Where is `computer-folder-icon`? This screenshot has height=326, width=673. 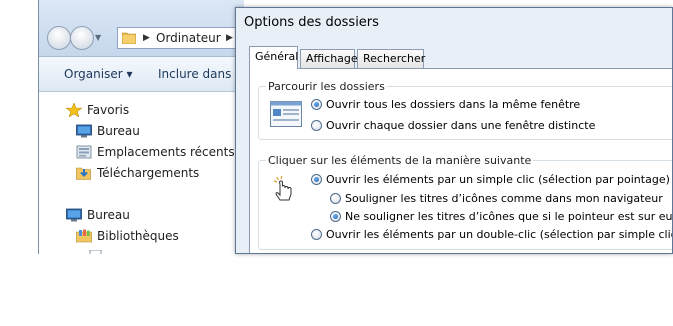
computer-folder-icon is located at coordinates (129, 38).